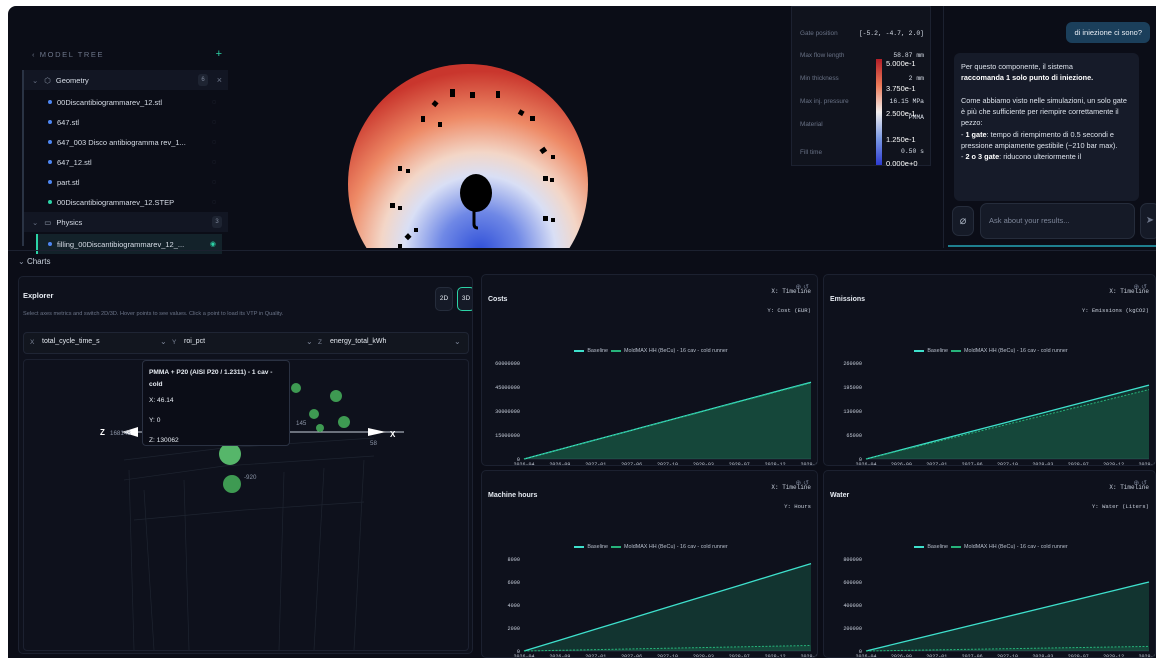  I want to click on toggle-3d-button: 3D, so click(464, 299).